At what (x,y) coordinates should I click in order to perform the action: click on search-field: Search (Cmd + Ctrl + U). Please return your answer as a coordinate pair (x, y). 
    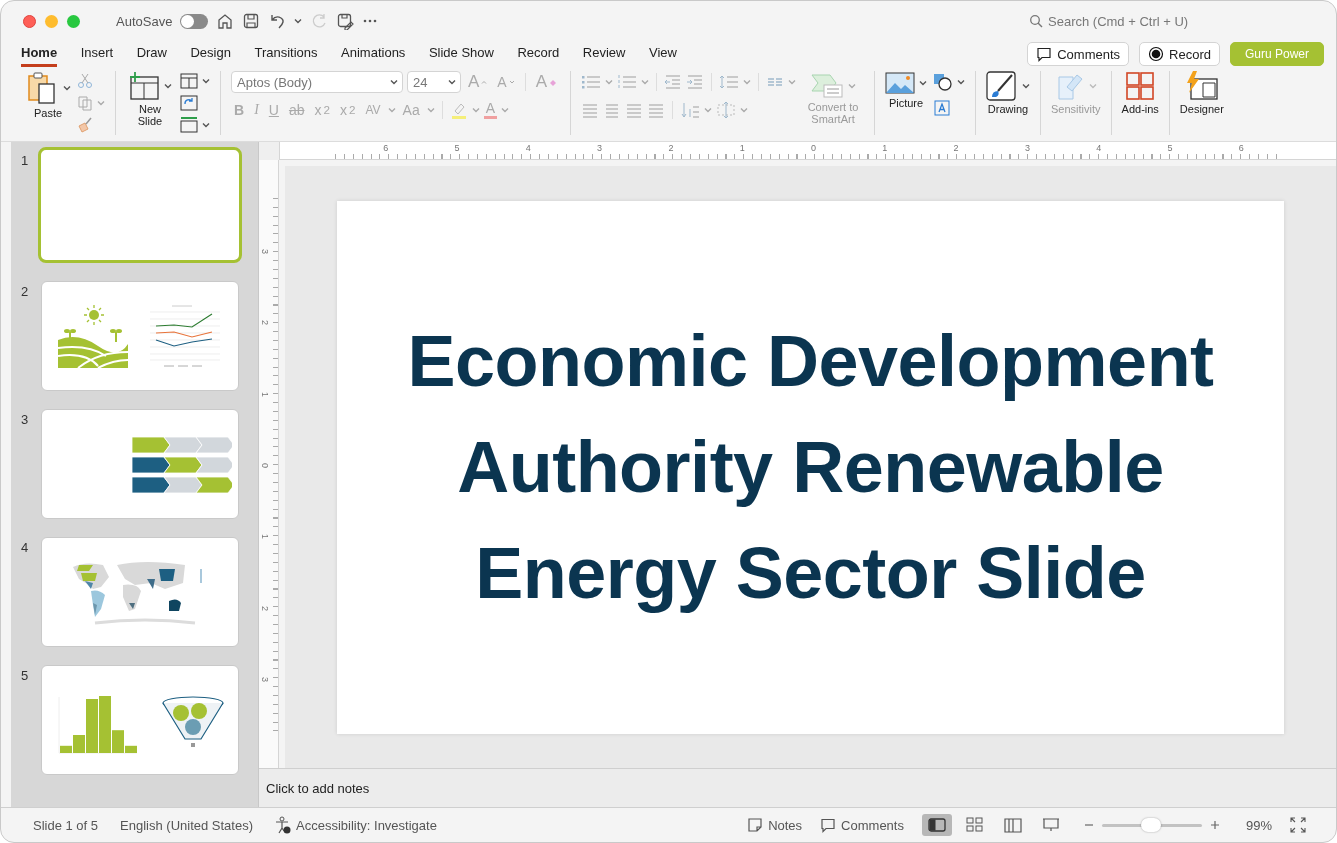
    Looking at the image, I should click on (1118, 21).